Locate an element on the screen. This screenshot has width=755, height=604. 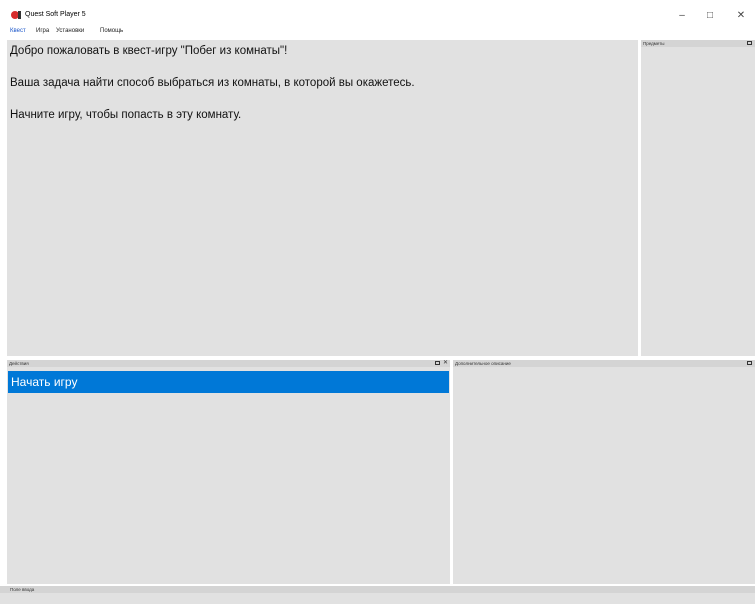
menu-item-game: Игра is located at coordinates (42, 31).